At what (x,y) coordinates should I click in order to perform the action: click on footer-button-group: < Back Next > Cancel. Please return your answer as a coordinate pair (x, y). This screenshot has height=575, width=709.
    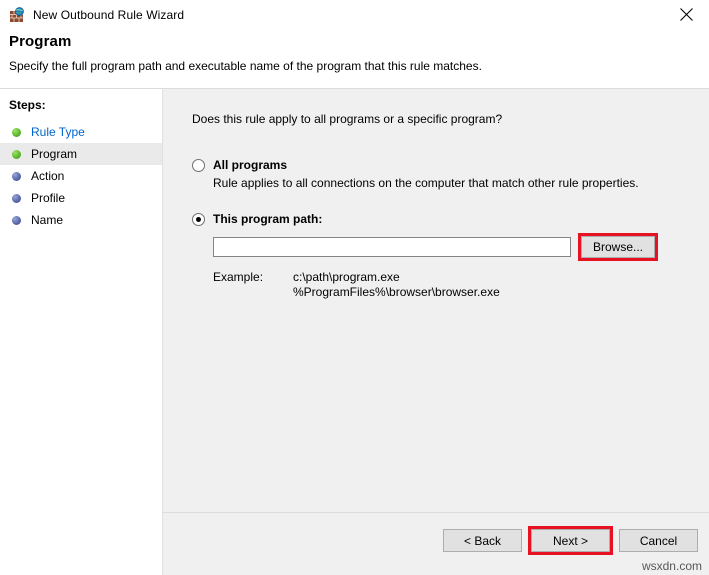
    Looking at the image, I should click on (567, 540).